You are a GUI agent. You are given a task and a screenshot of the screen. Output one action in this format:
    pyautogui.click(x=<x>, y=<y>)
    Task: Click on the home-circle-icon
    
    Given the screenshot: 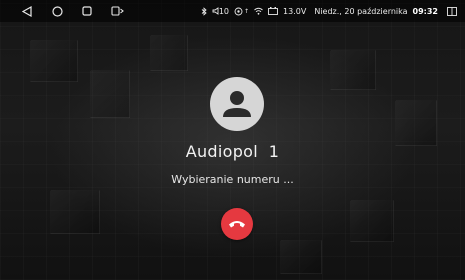 What is the action you would take?
    pyautogui.click(x=57, y=11)
    